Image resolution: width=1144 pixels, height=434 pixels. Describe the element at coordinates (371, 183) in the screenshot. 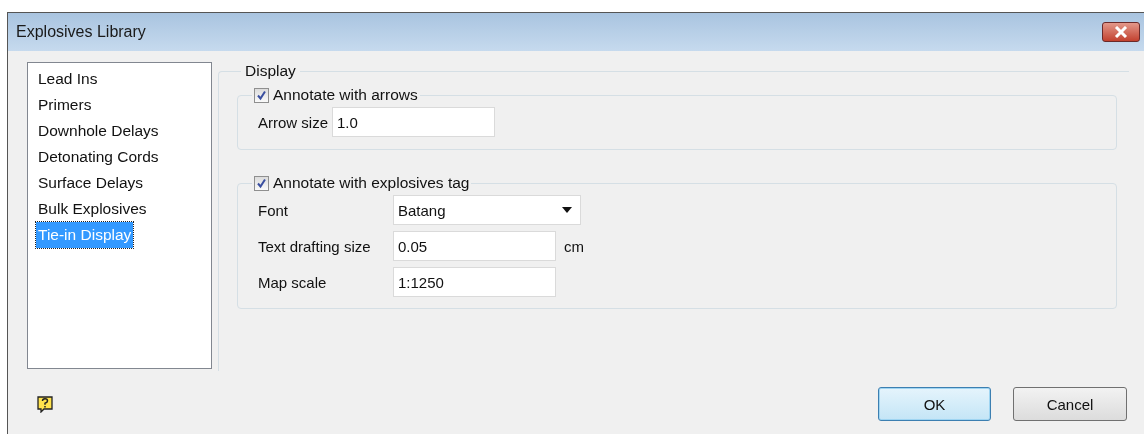

I see `checkbox-label: Annotate with explosives tag` at that location.